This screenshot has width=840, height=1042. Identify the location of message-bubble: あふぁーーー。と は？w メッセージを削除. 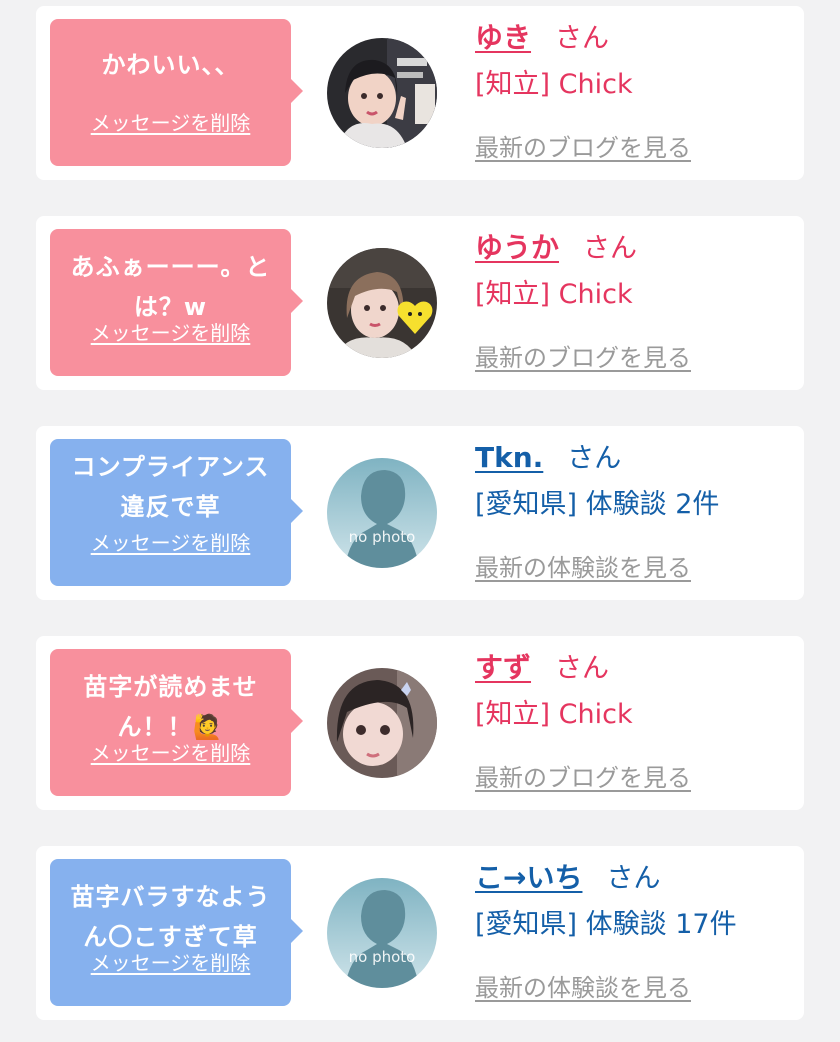
(176, 302).